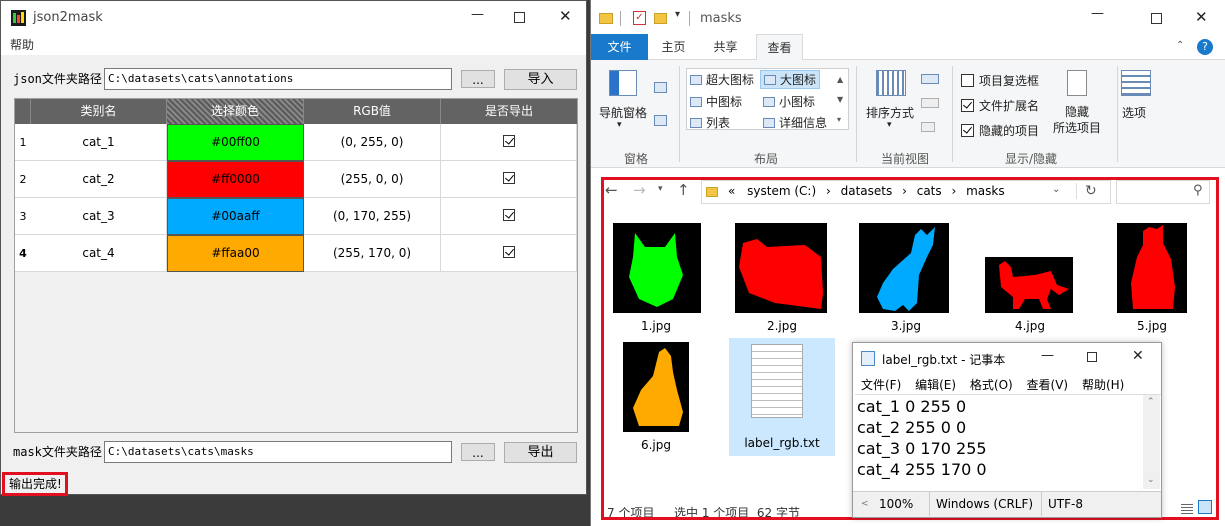  What do you see at coordinates (660, 120) in the screenshot?
I see `details-pane-icon` at bounding box center [660, 120].